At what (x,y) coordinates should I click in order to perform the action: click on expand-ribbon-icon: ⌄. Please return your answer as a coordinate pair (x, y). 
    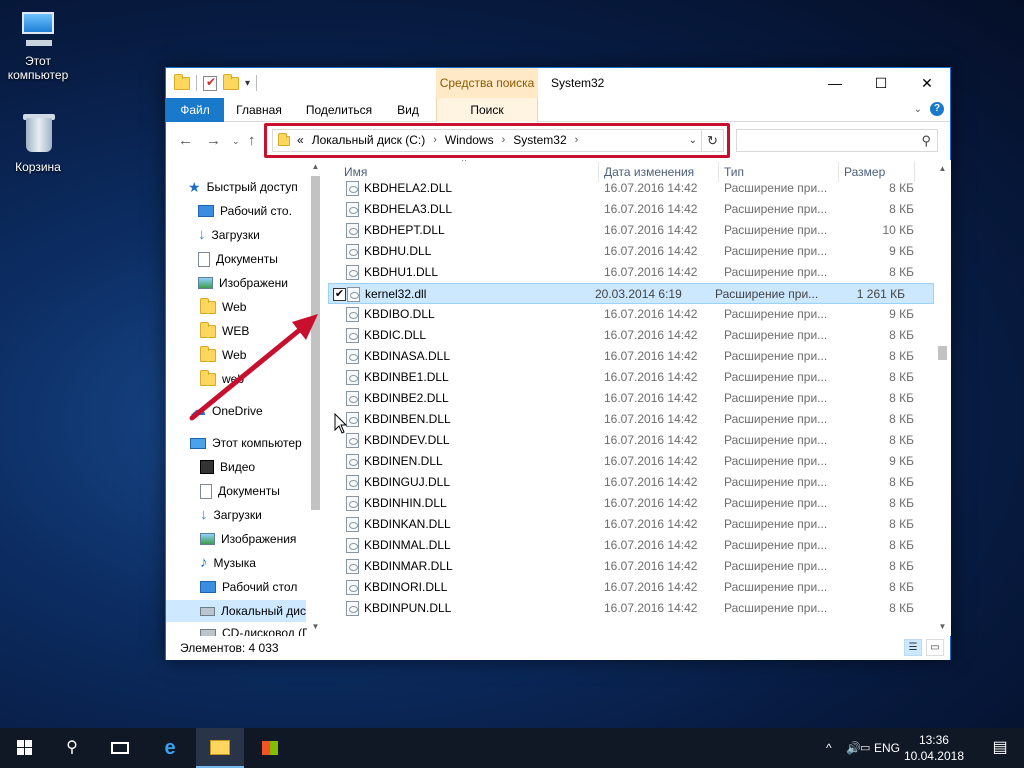
    Looking at the image, I should click on (918, 109).